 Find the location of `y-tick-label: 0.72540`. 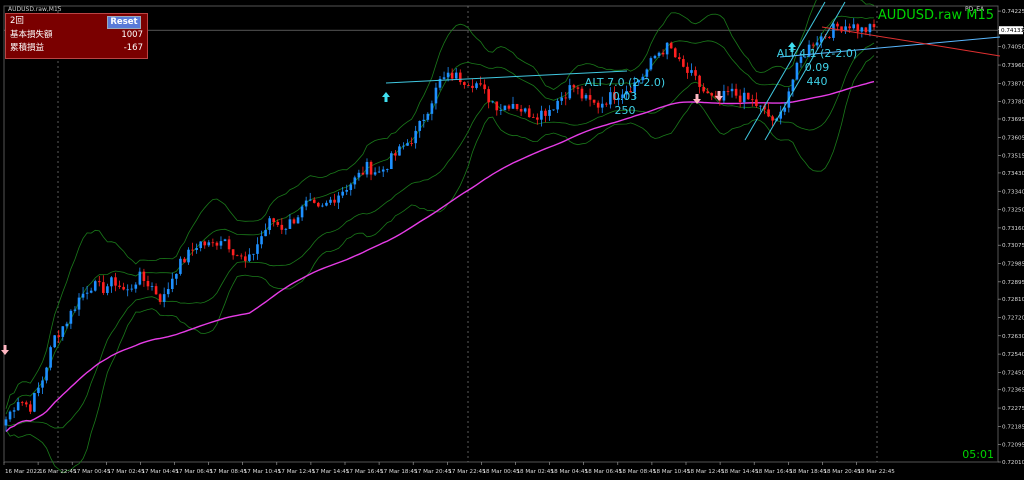

y-tick-label: 0.72540 is located at coordinates (1013, 355).